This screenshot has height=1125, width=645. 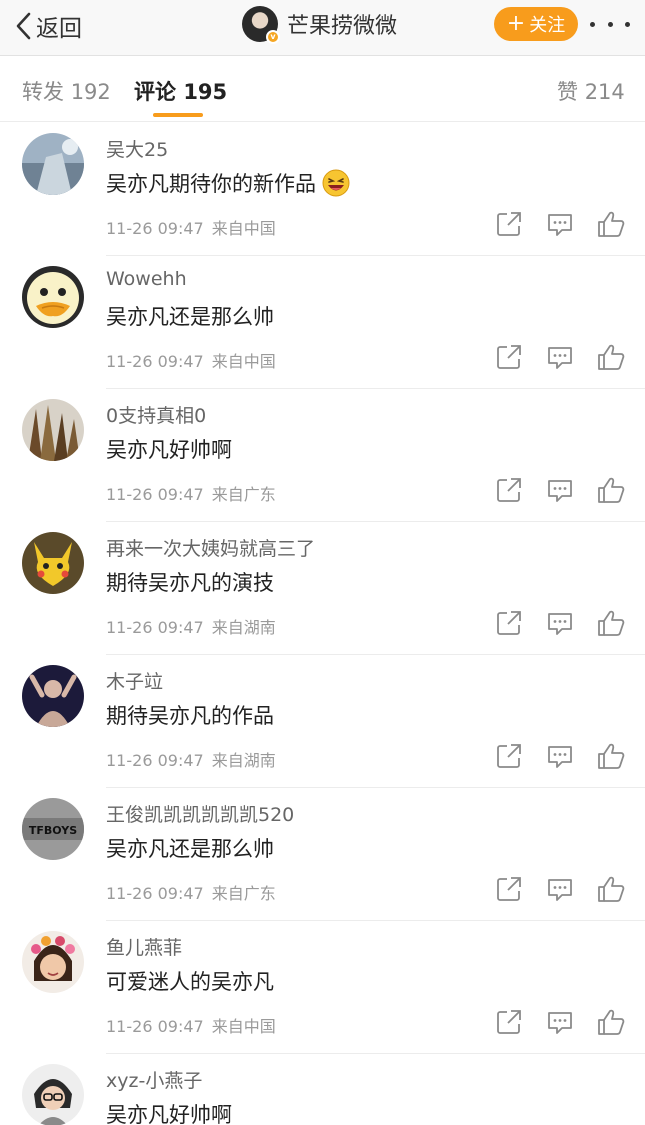 I want to click on tab-repost-count: 192, so click(x=90, y=92).